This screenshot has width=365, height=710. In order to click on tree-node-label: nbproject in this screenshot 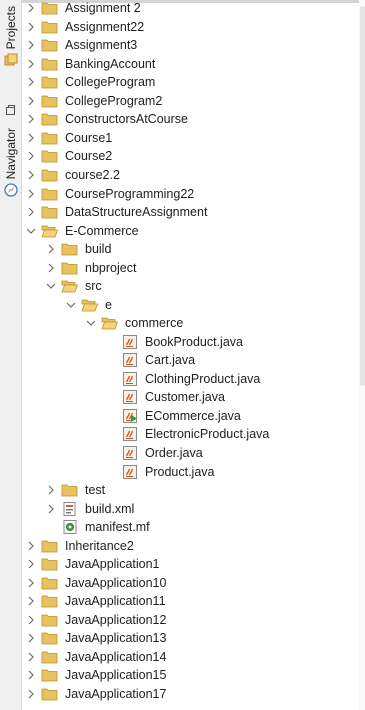, I will do `click(111, 267)`.